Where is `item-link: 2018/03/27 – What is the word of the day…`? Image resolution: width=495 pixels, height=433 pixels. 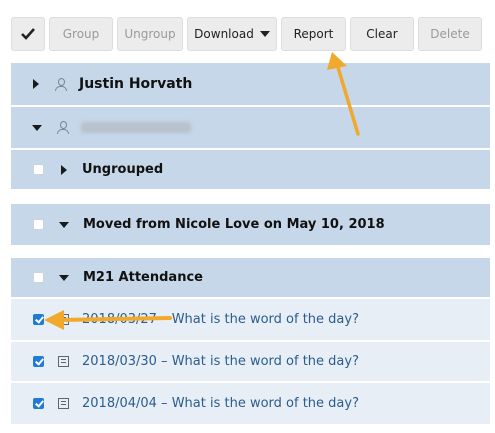 item-link: 2018/03/27 – What is the word of the day… is located at coordinates (220, 319).